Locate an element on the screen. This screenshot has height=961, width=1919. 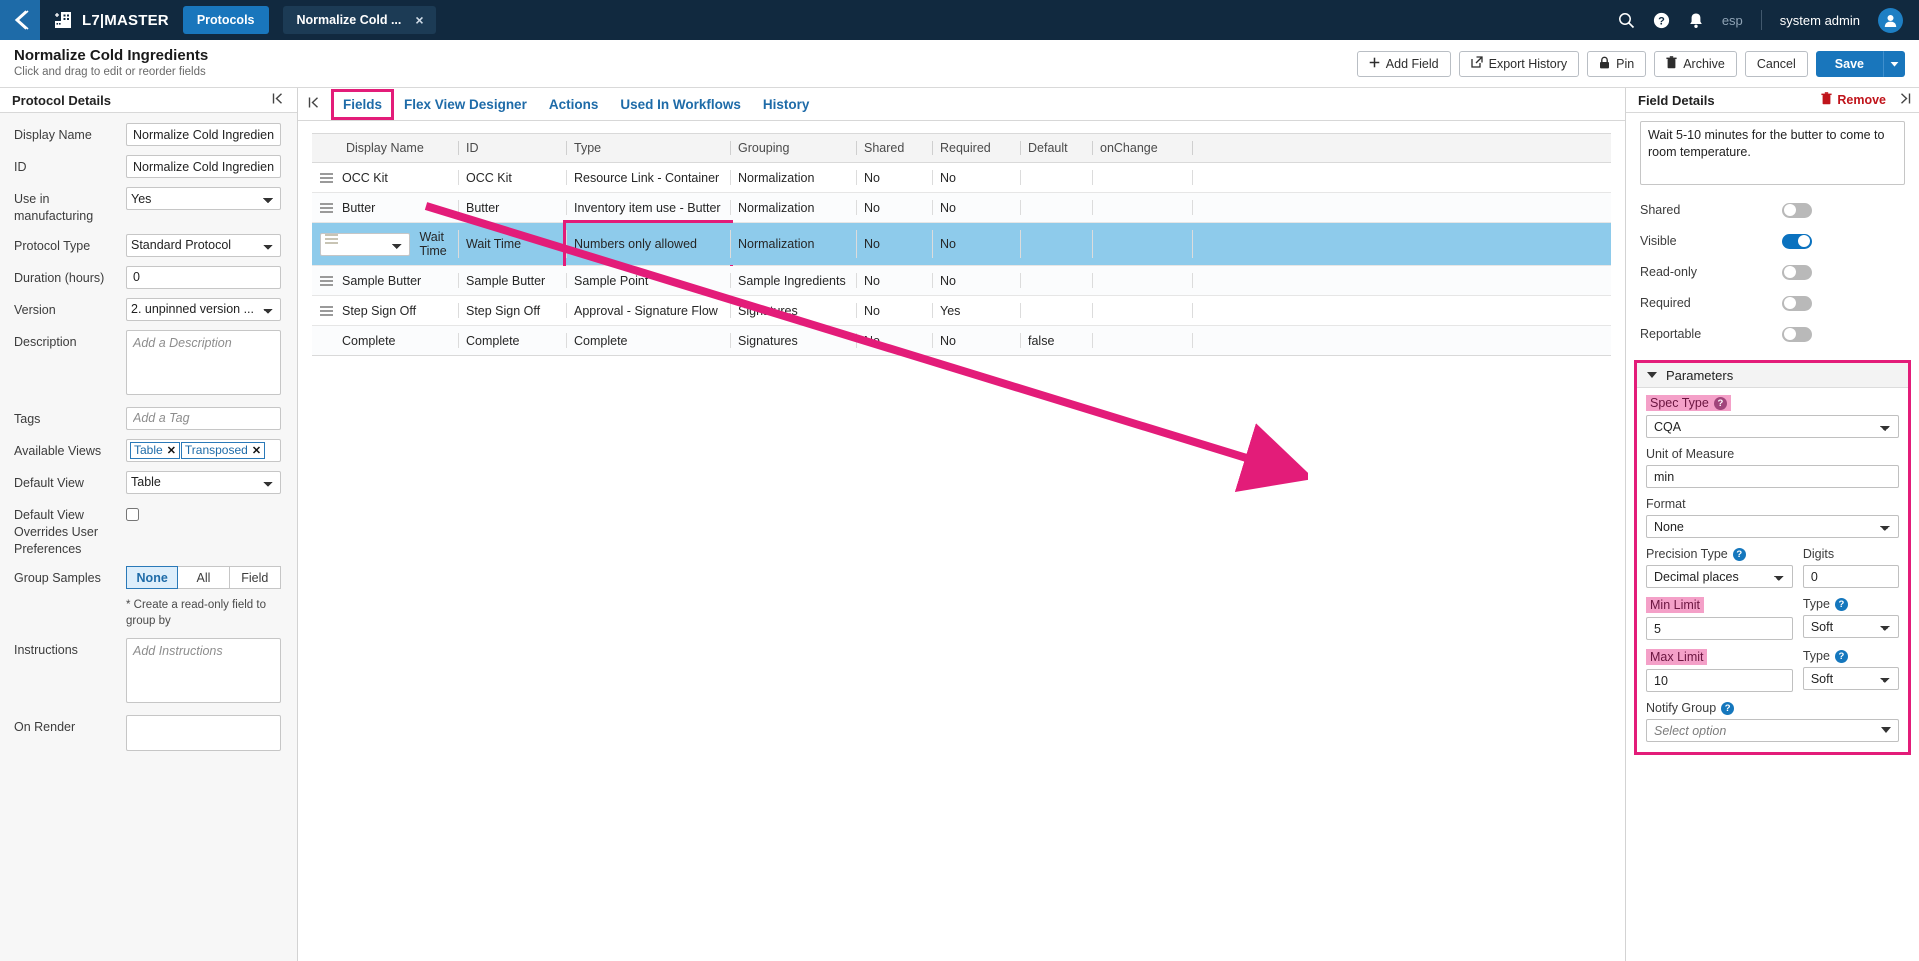
cell-display-name: Step Sign Off is located at coordinates (385, 310).